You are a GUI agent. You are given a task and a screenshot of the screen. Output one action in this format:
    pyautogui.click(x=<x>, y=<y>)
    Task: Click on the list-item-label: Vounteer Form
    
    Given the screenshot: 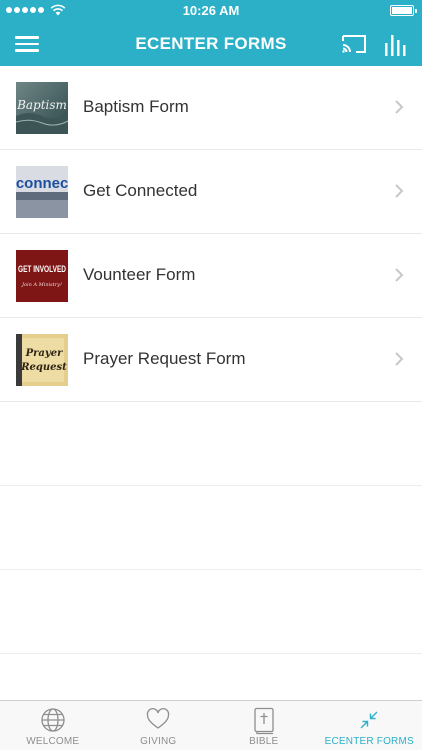 What is the action you would take?
    pyautogui.click(x=139, y=274)
    